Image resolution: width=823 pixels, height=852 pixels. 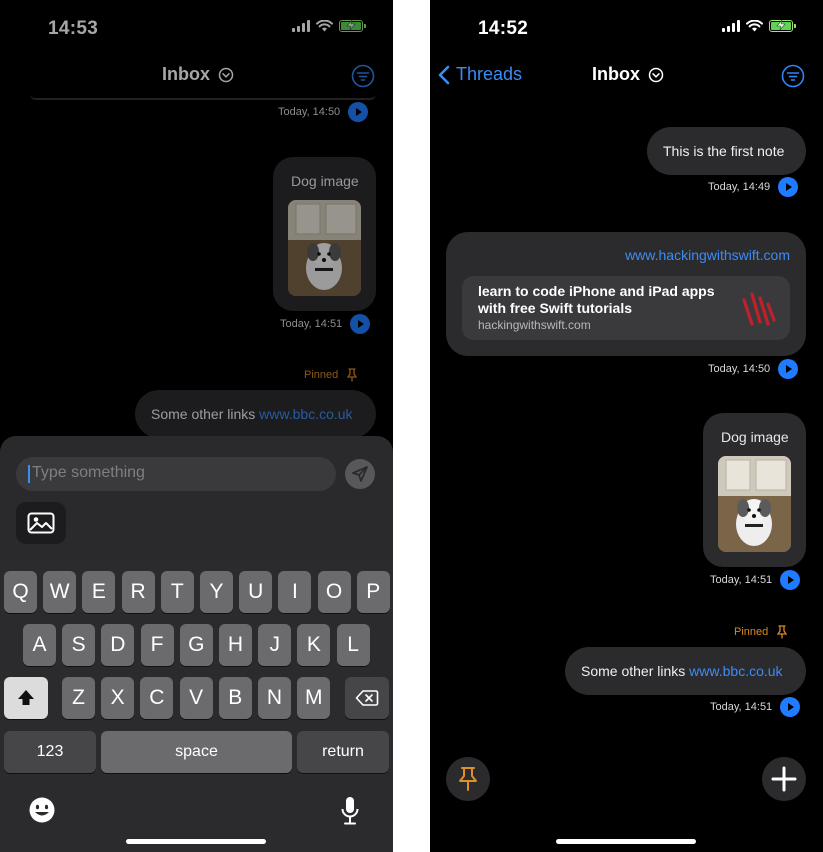 I want to click on battery-icon, so click(x=352, y=26).